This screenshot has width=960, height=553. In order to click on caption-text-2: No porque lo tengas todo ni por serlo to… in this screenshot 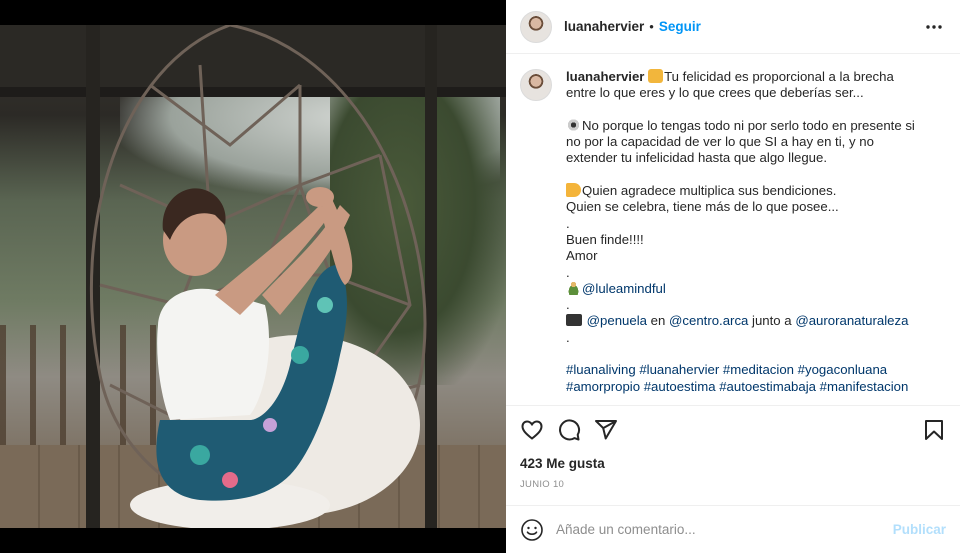, I will do `click(742, 141)`.